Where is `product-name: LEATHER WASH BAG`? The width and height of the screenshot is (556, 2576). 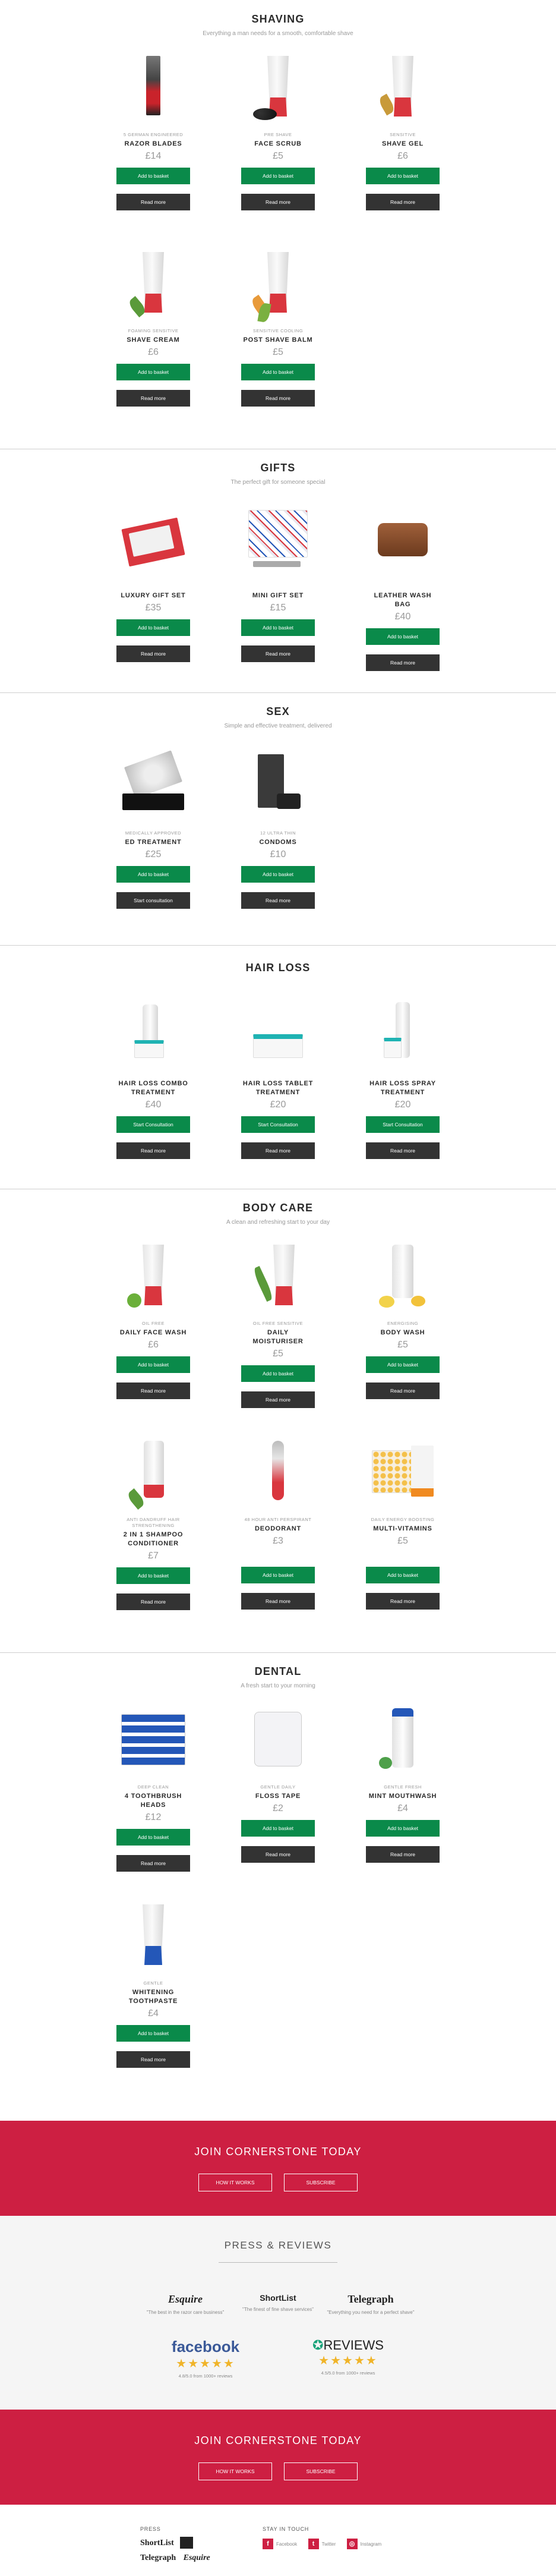
product-name: LEATHER WASH BAG is located at coordinates (403, 600).